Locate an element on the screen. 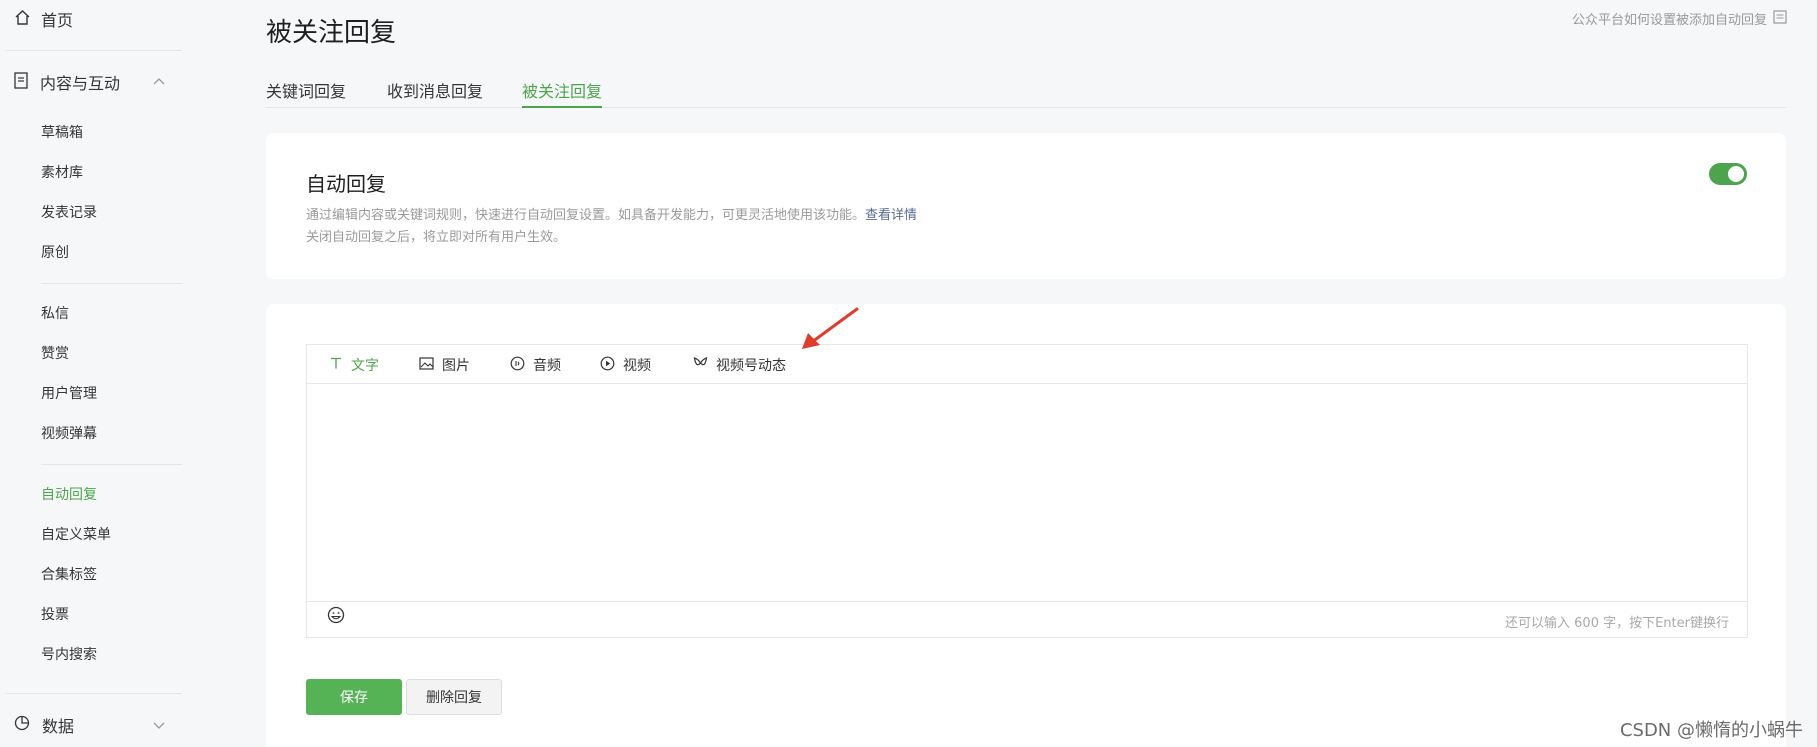 This screenshot has width=1817, height=747. sidebar-item-auto-reply: 自动回复 is located at coordinates (69, 495).